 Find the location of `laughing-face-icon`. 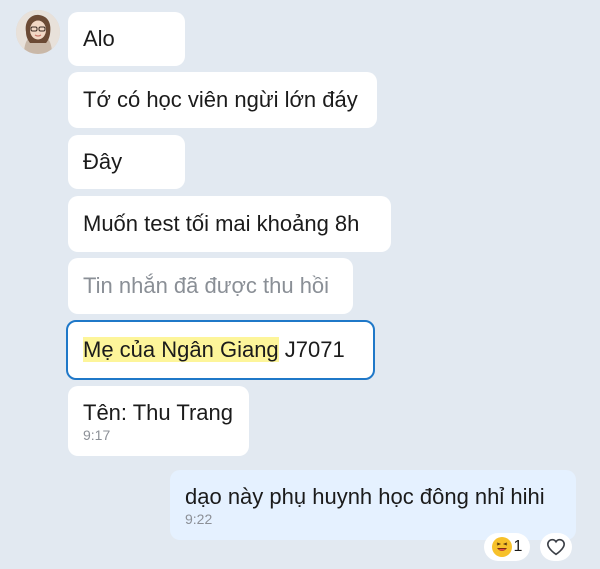

laughing-face-icon is located at coordinates (501, 547).